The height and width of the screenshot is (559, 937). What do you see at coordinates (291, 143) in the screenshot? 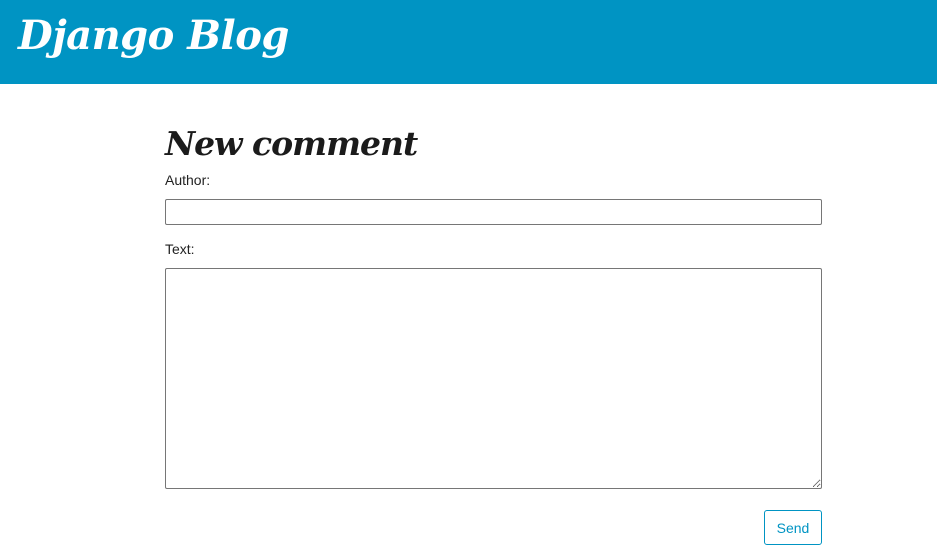
I see `page-title: New comment` at bounding box center [291, 143].